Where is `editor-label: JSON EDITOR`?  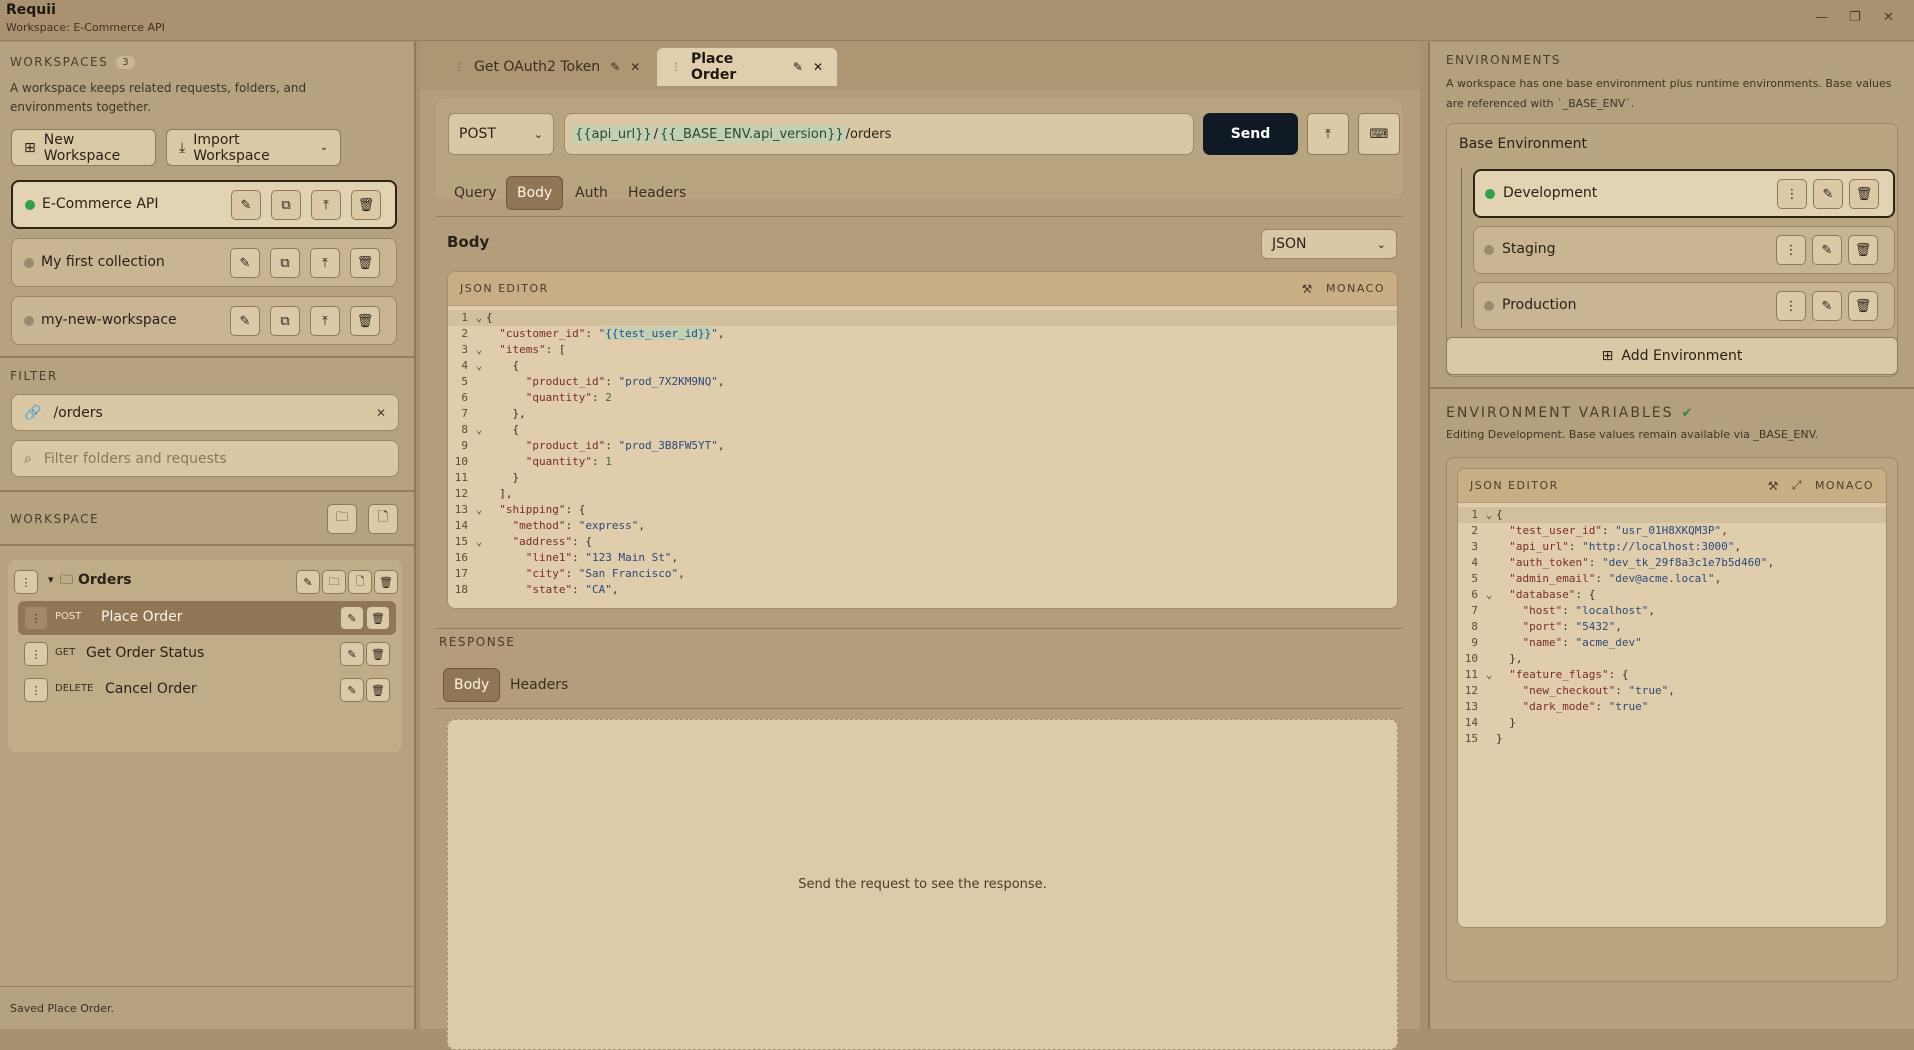
editor-label: JSON EDITOR is located at coordinates (504, 288).